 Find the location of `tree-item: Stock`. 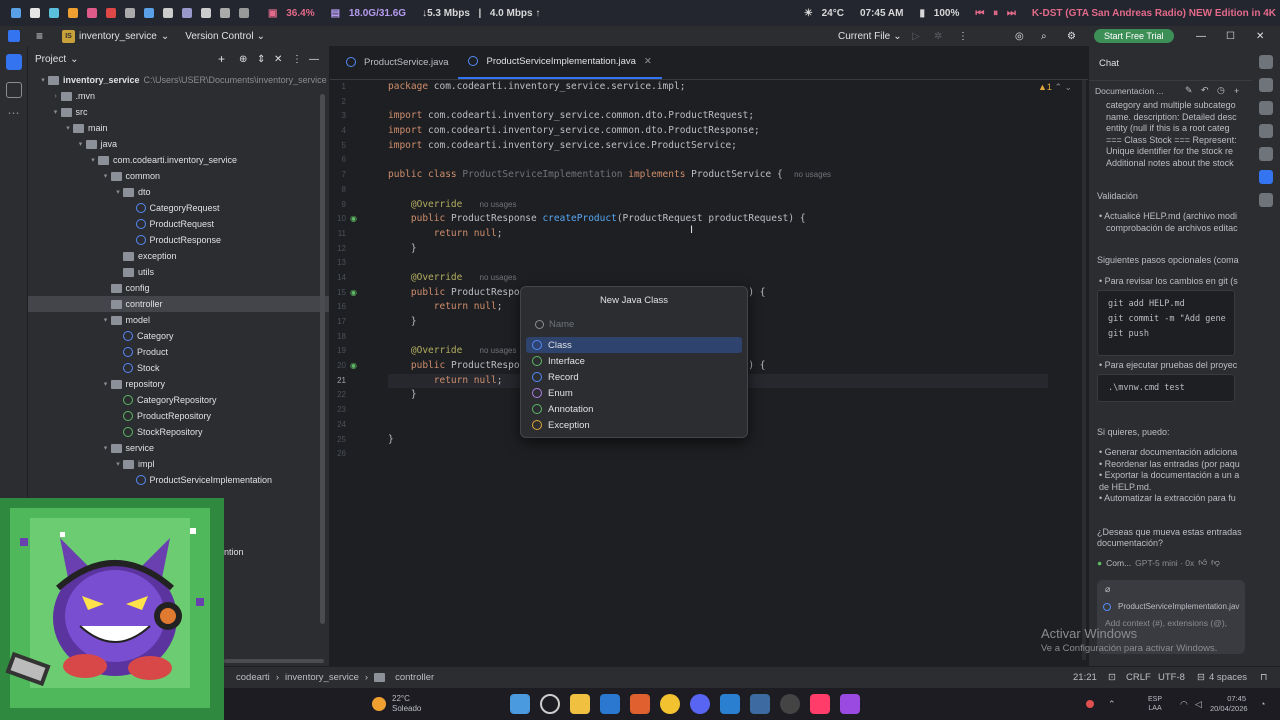

tree-item: Stock is located at coordinates (178, 368).